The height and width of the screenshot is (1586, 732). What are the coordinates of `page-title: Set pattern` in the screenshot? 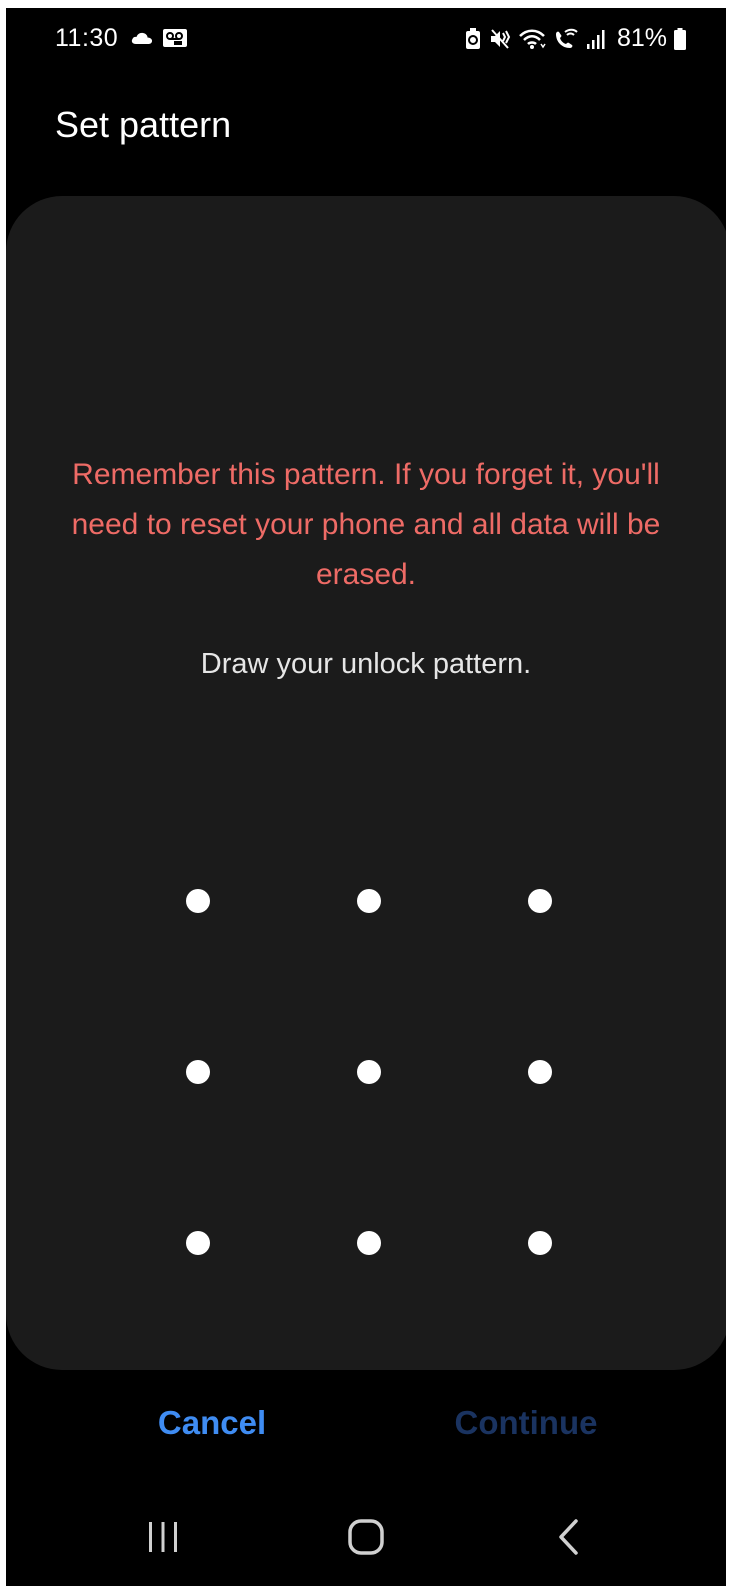 It's located at (143, 124).